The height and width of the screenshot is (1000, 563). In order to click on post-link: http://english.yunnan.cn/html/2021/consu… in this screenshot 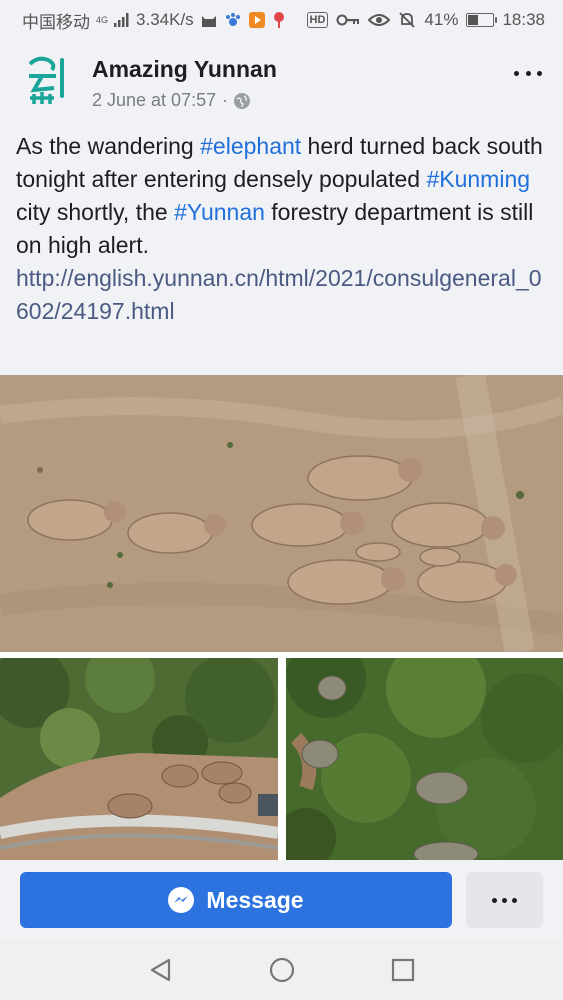, I will do `click(281, 295)`.